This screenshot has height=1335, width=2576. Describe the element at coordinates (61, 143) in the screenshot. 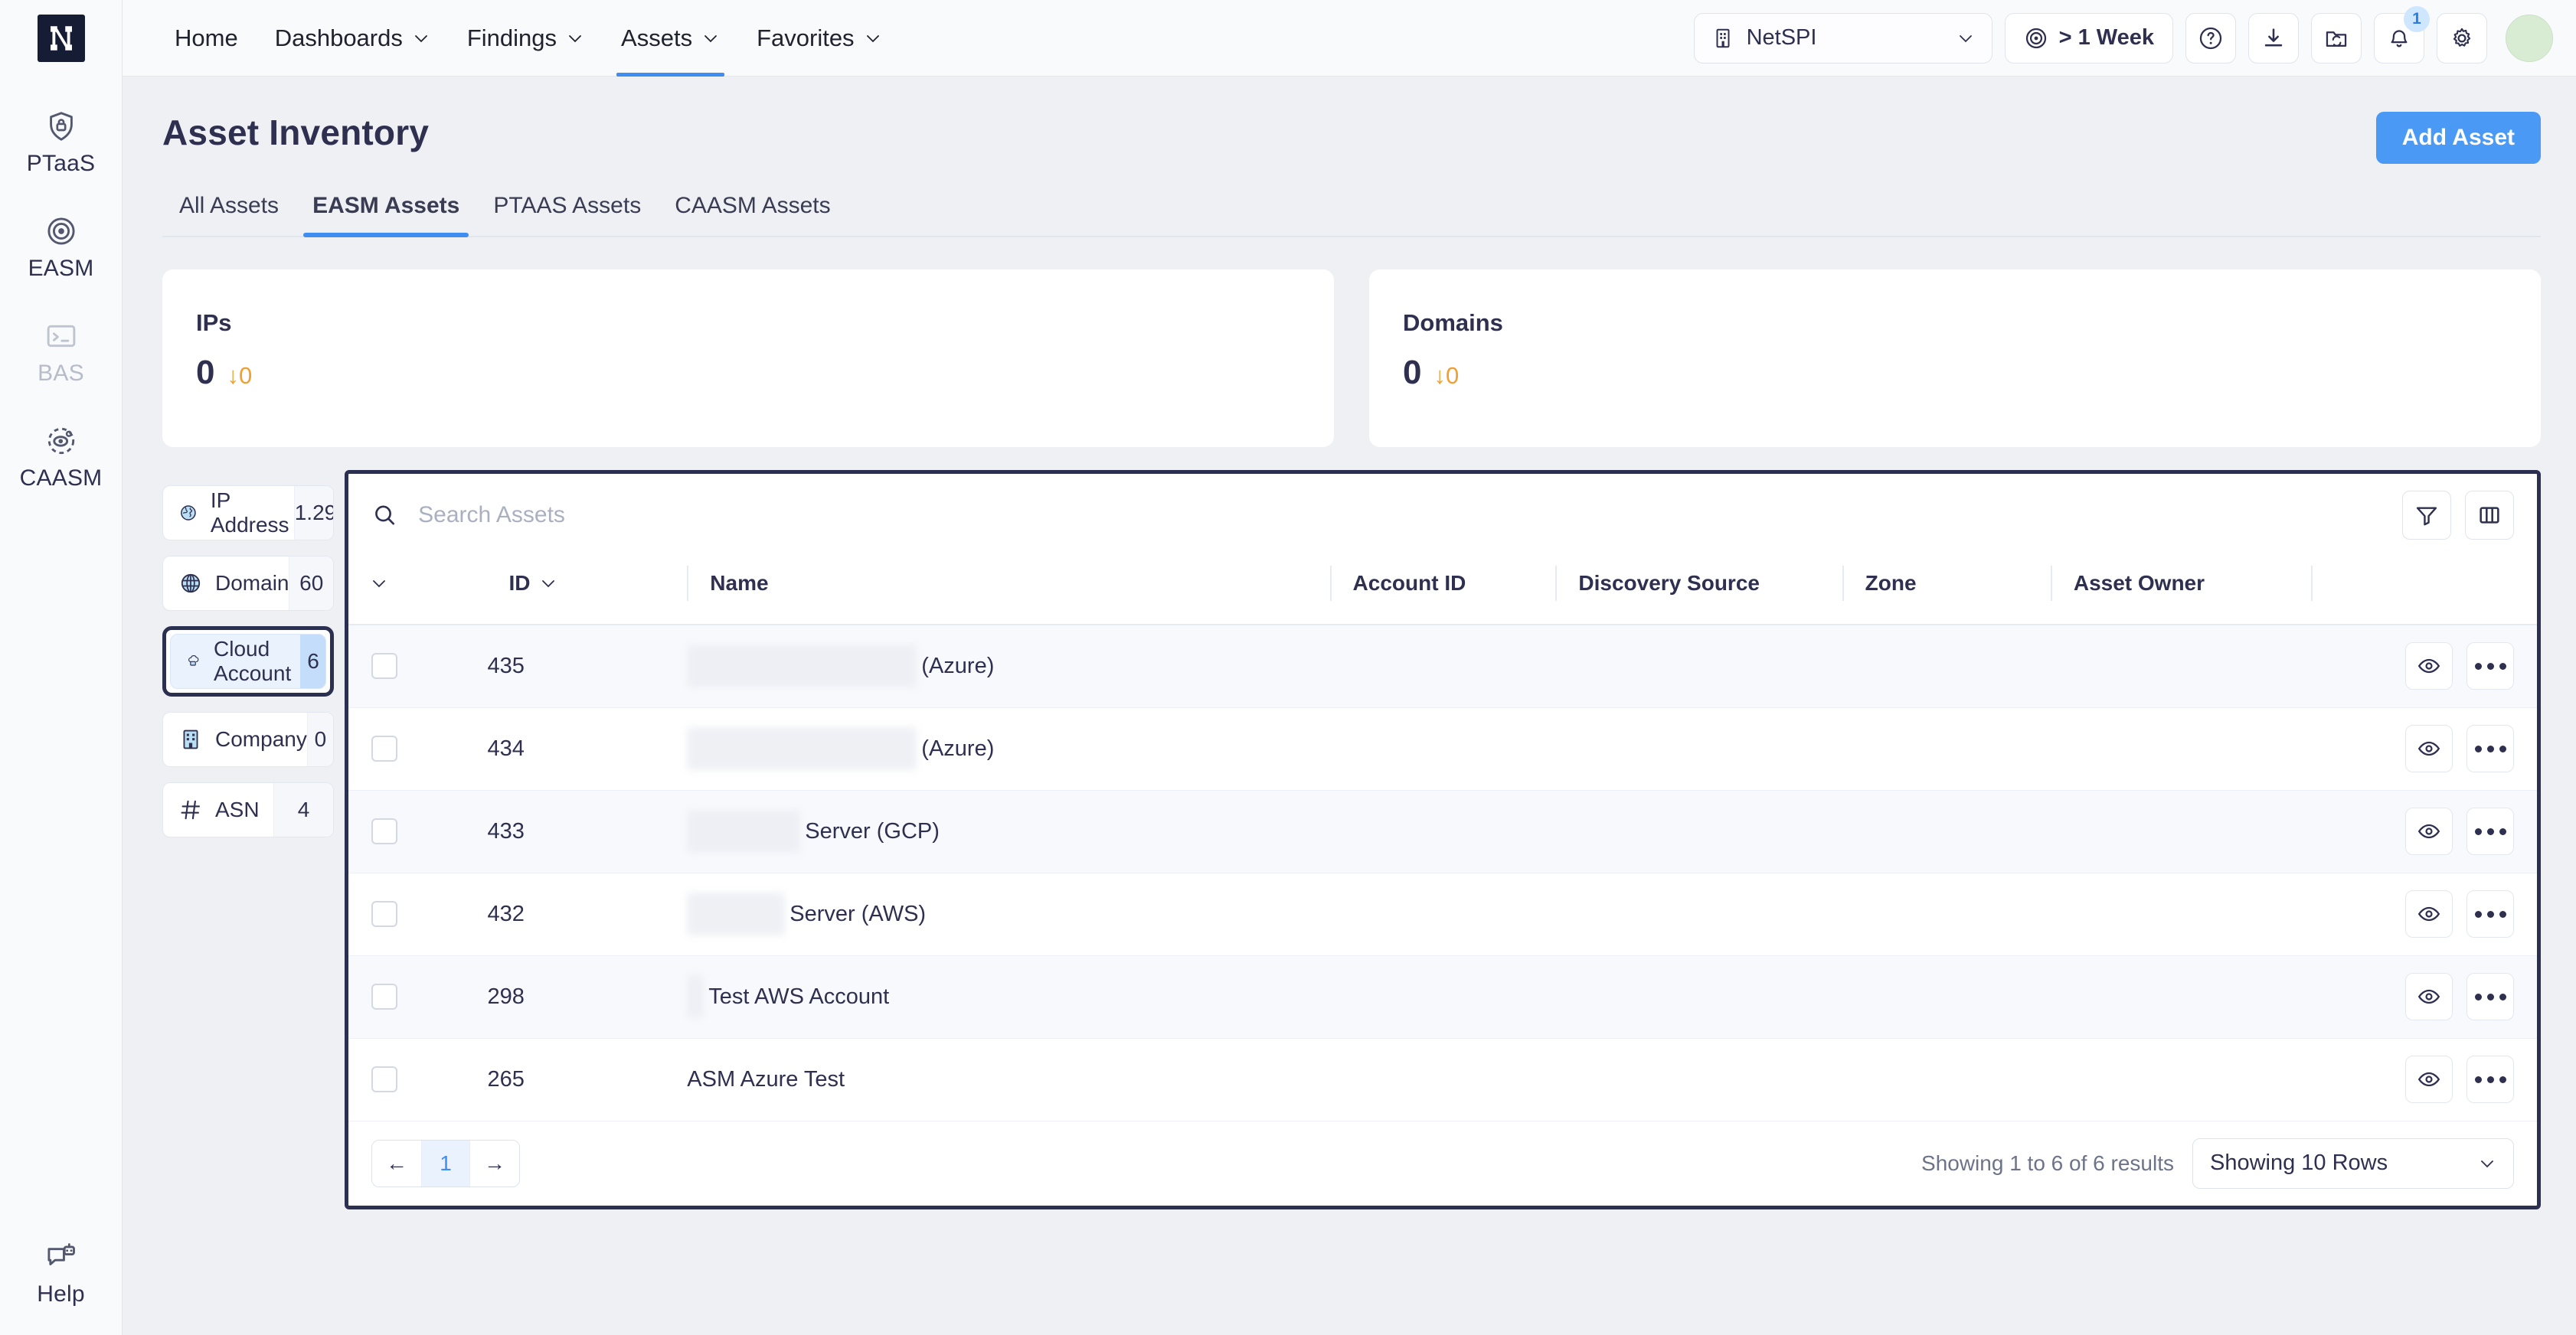

I see `sidebar-item-ptaas: PTaaS` at that location.